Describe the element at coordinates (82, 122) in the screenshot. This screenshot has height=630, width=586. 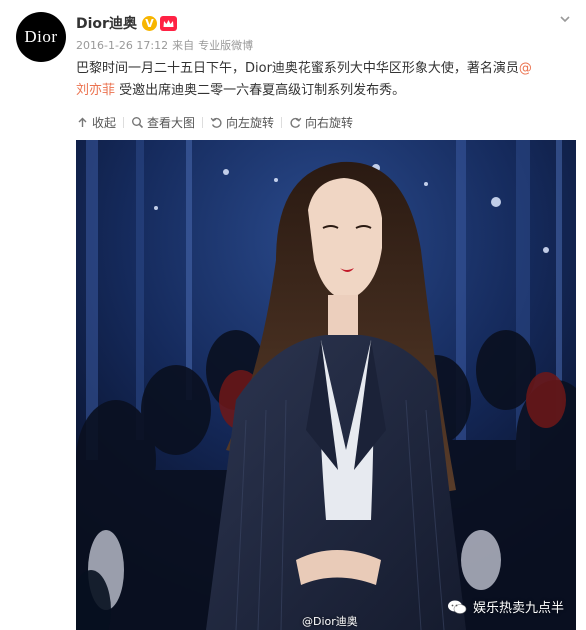
I see `arrow-up-icon` at that location.